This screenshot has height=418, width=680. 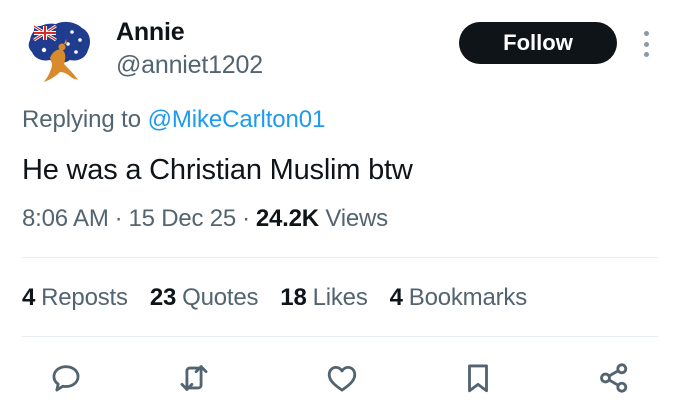 I want to click on stat-reposts: 4 Reposts, so click(x=75, y=298).